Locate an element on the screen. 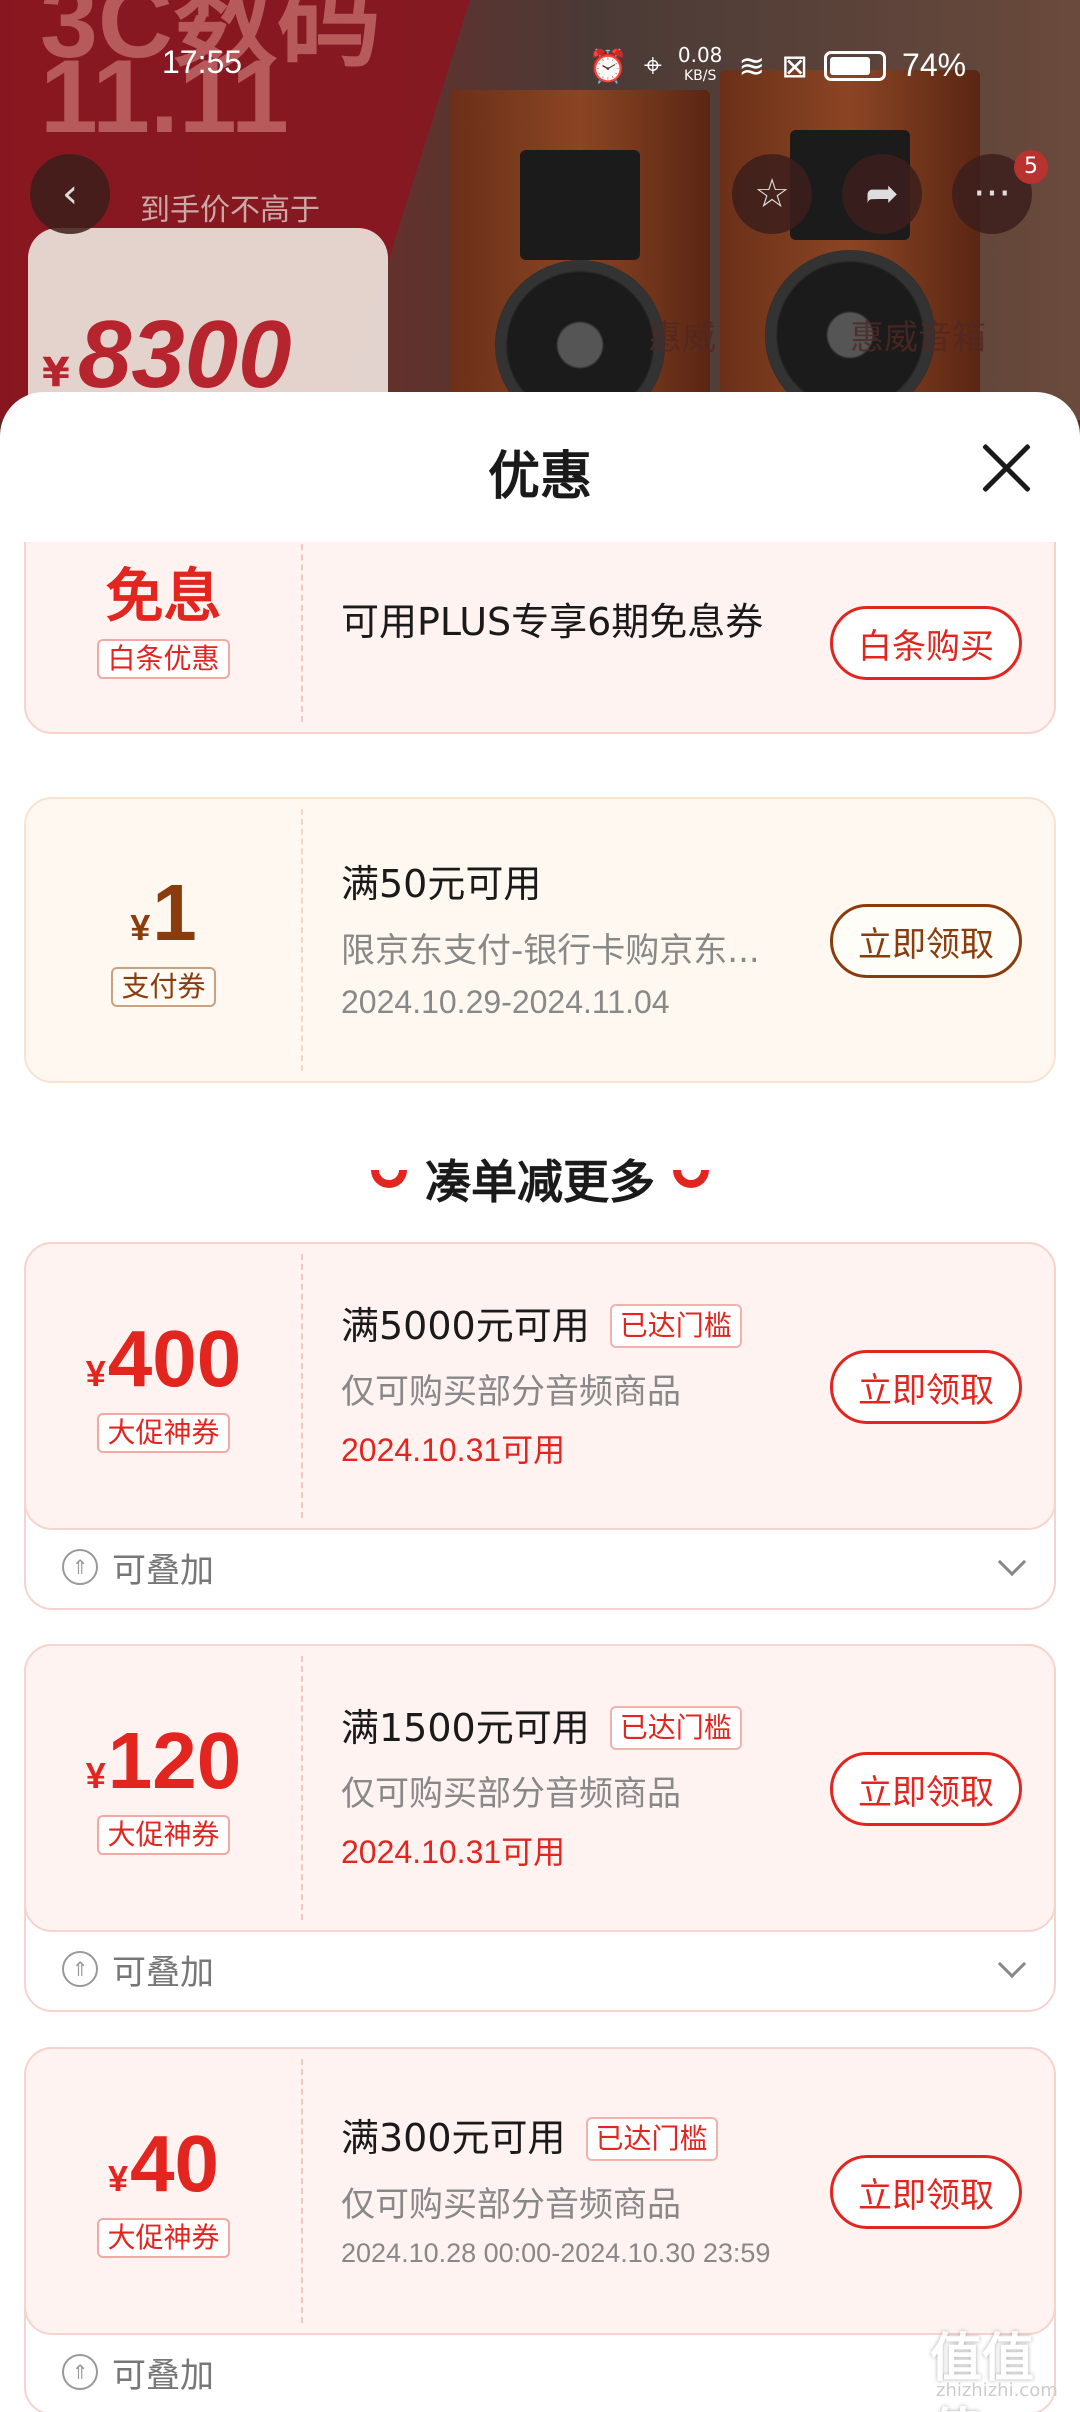 The height and width of the screenshot is (2412, 1080). location-icon: ⌖ is located at coordinates (652, 65).